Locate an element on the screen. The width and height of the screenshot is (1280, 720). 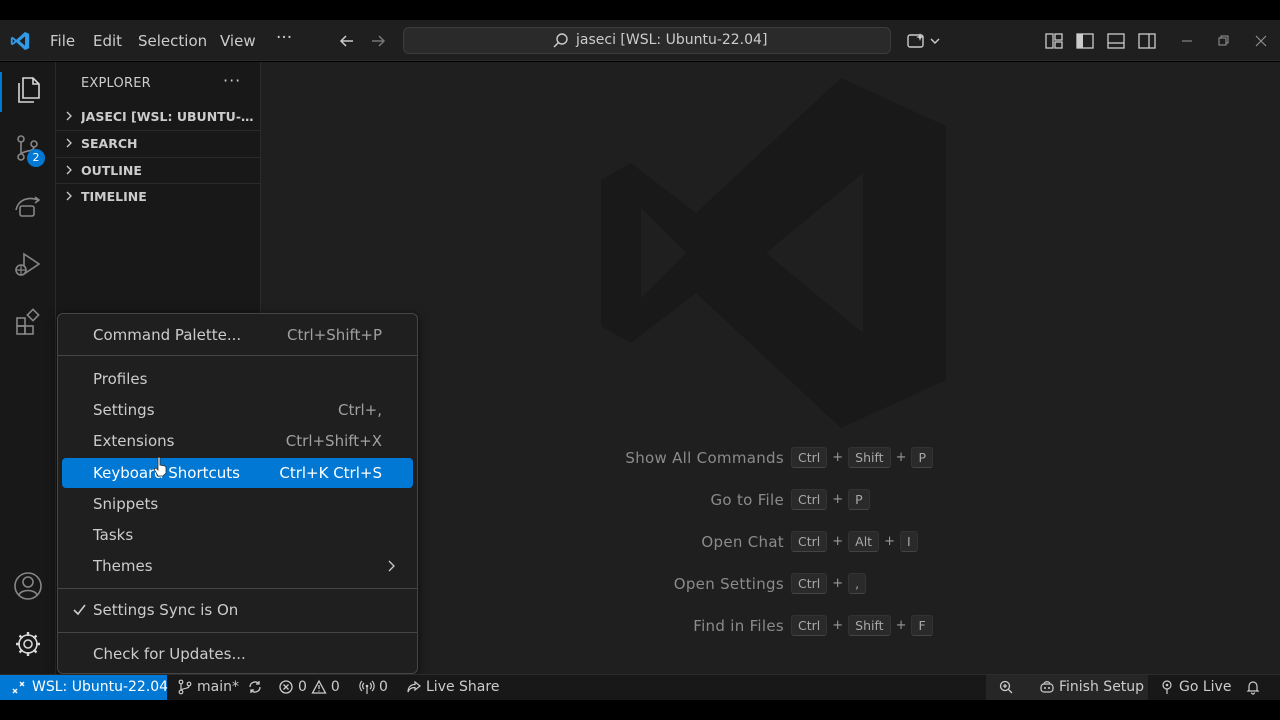
restore-icon is located at coordinates (1223, 41).